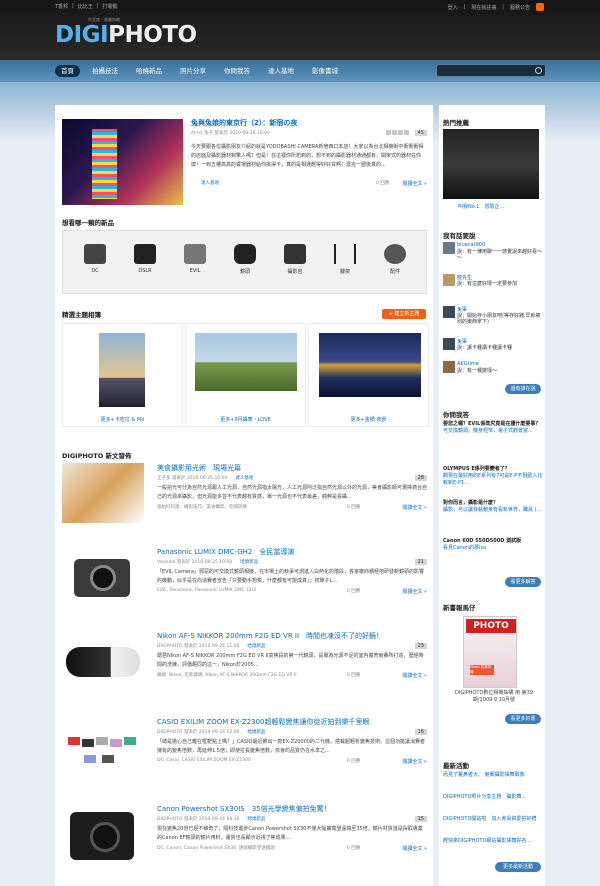 The height and width of the screenshot is (886, 600). I want to click on feature-image, so click(122, 162).